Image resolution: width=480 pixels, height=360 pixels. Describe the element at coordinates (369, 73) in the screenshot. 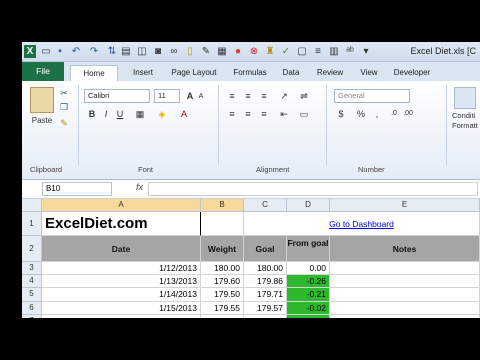

I see `tab-view: View` at that location.